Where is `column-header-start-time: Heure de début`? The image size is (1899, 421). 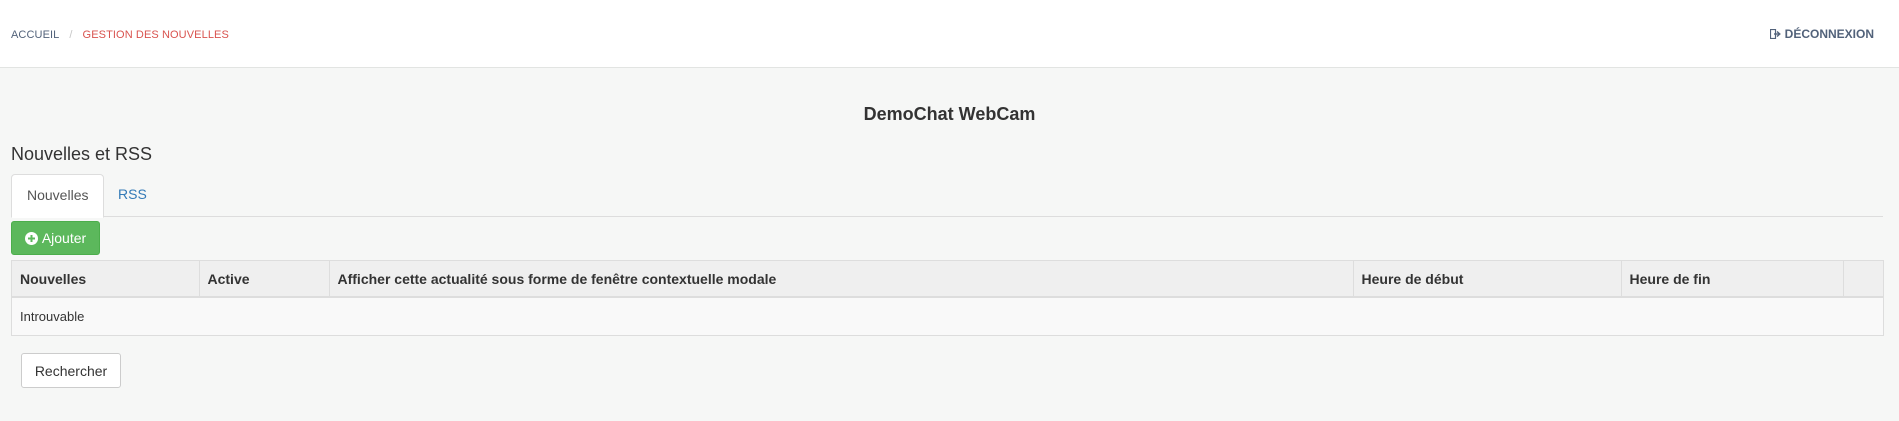 column-header-start-time: Heure de début is located at coordinates (1487, 279).